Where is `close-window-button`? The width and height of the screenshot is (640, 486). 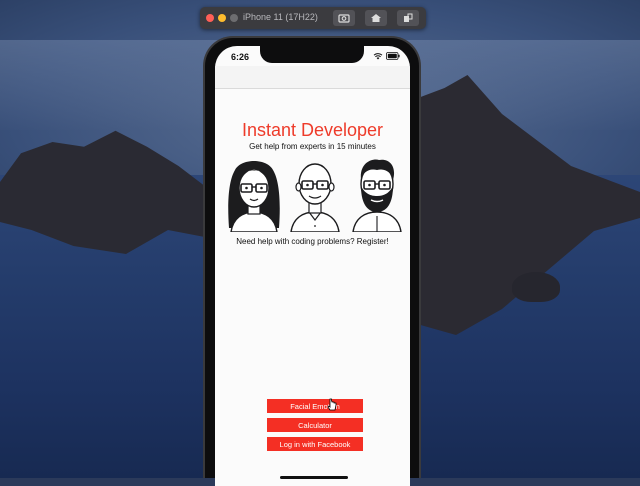 close-window-button is located at coordinates (210, 18).